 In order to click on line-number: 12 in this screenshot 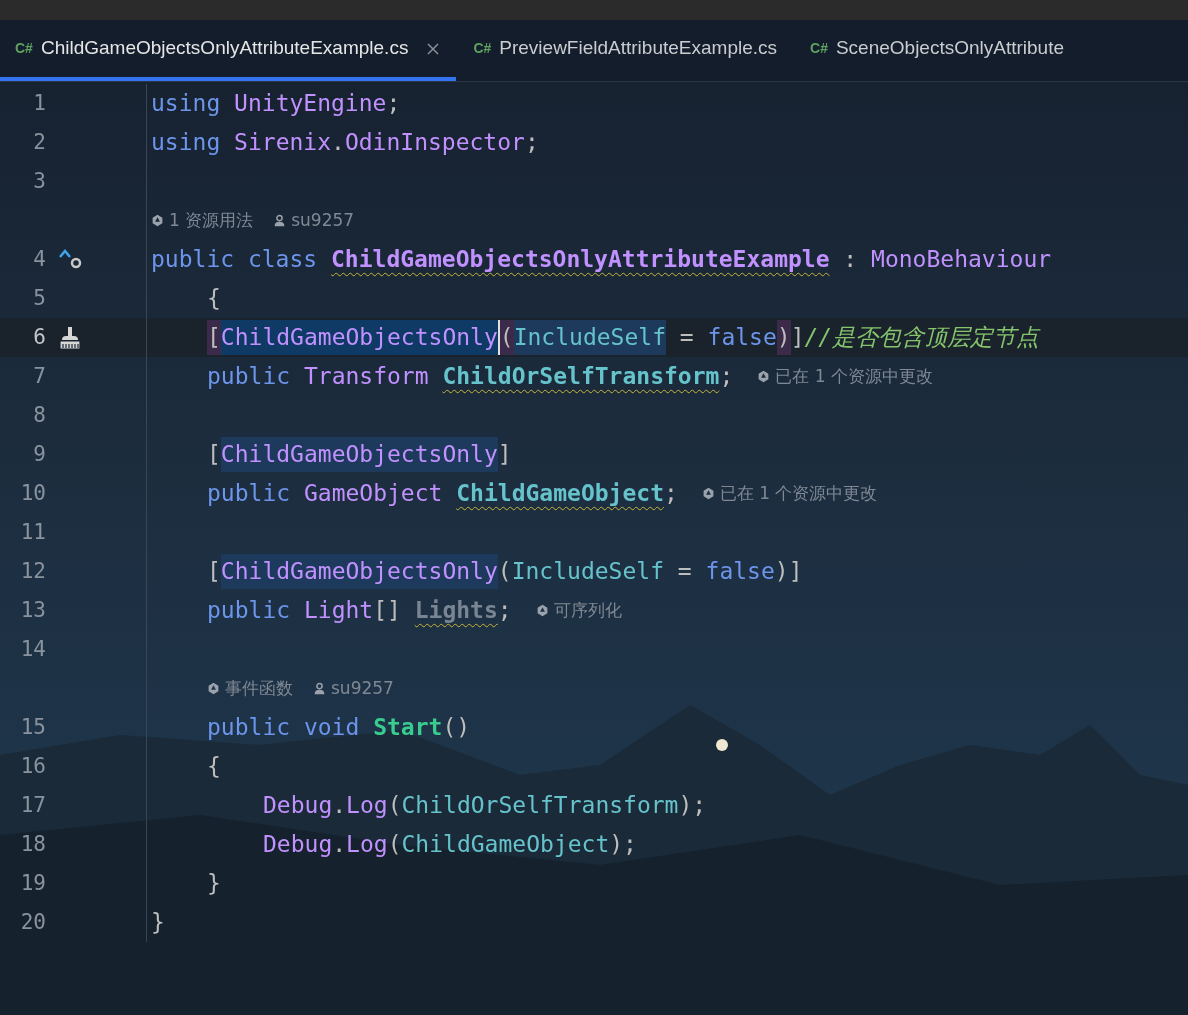, I will do `click(32, 571)`.